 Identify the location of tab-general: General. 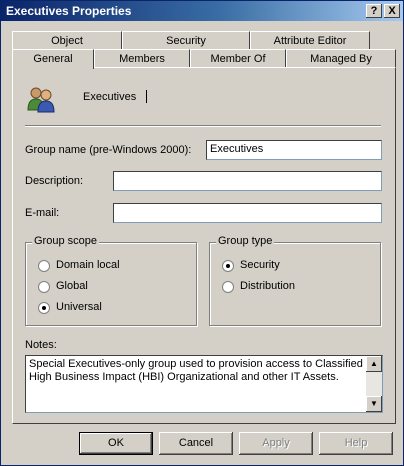
(53, 59).